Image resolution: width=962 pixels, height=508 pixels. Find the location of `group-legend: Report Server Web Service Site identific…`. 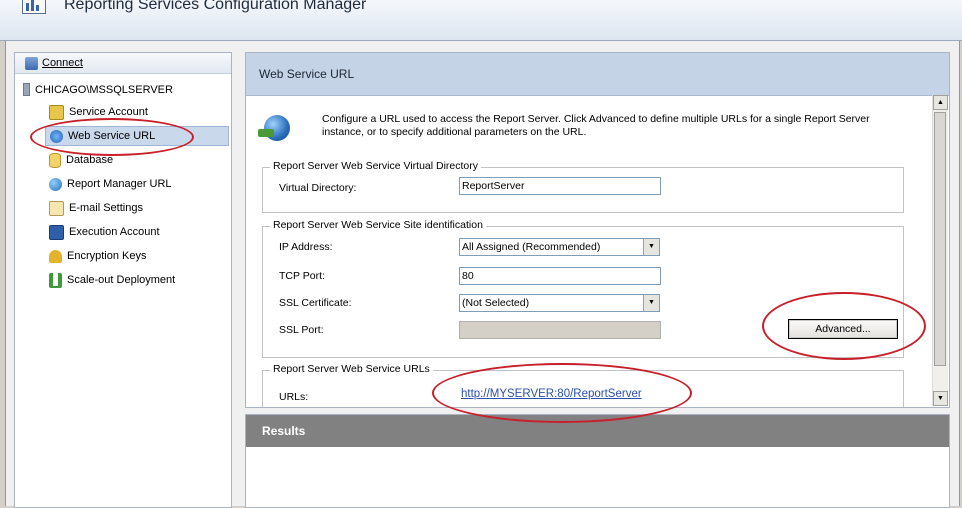

group-legend: Report Server Web Service Site identific… is located at coordinates (378, 225).